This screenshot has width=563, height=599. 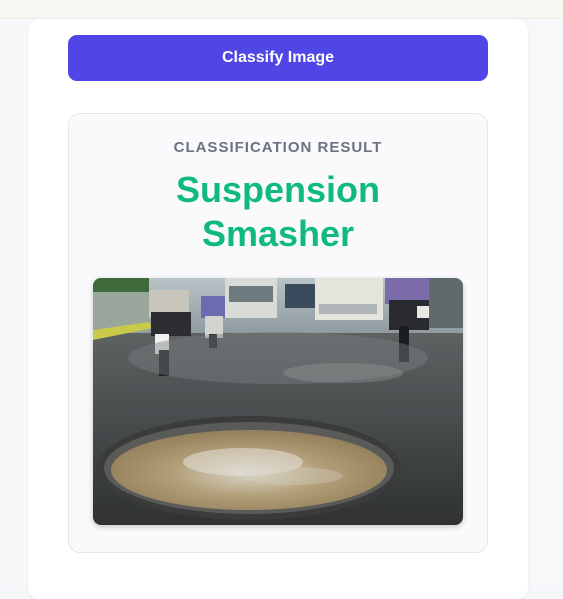 I want to click on result-name-line-2: Smasher, so click(x=278, y=233).